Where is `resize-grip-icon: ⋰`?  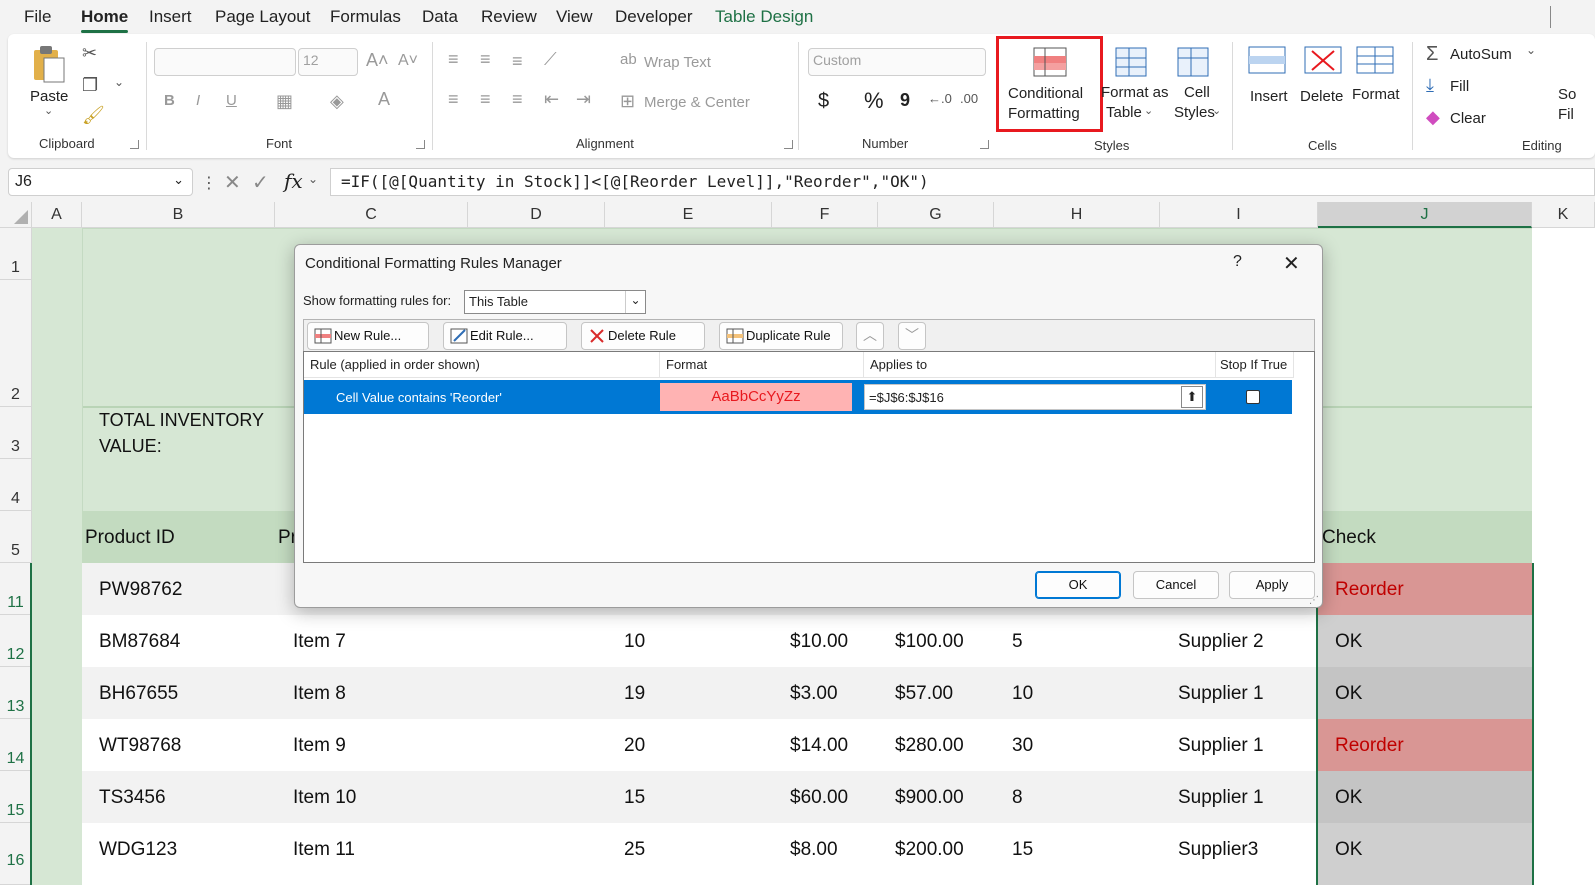
resize-grip-icon: ⋰ is located at coordinates (1314, 600).